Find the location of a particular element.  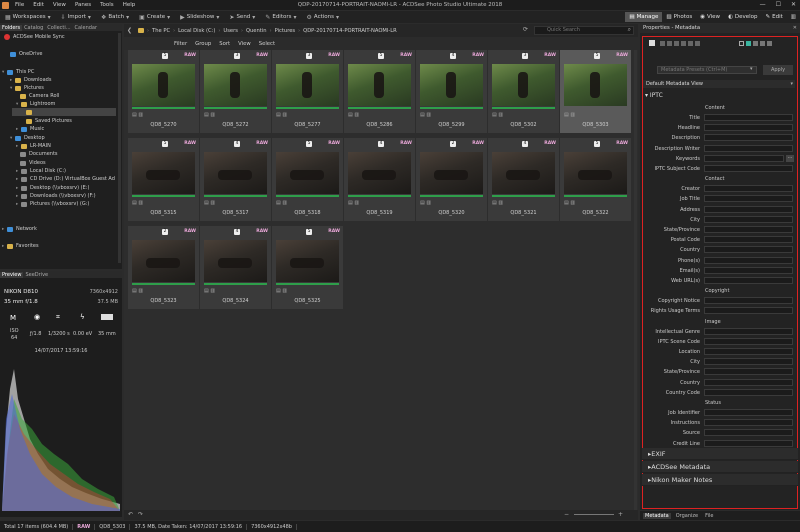

import-button: ⇩ Import ▾ is located at coordinates (76, 17).